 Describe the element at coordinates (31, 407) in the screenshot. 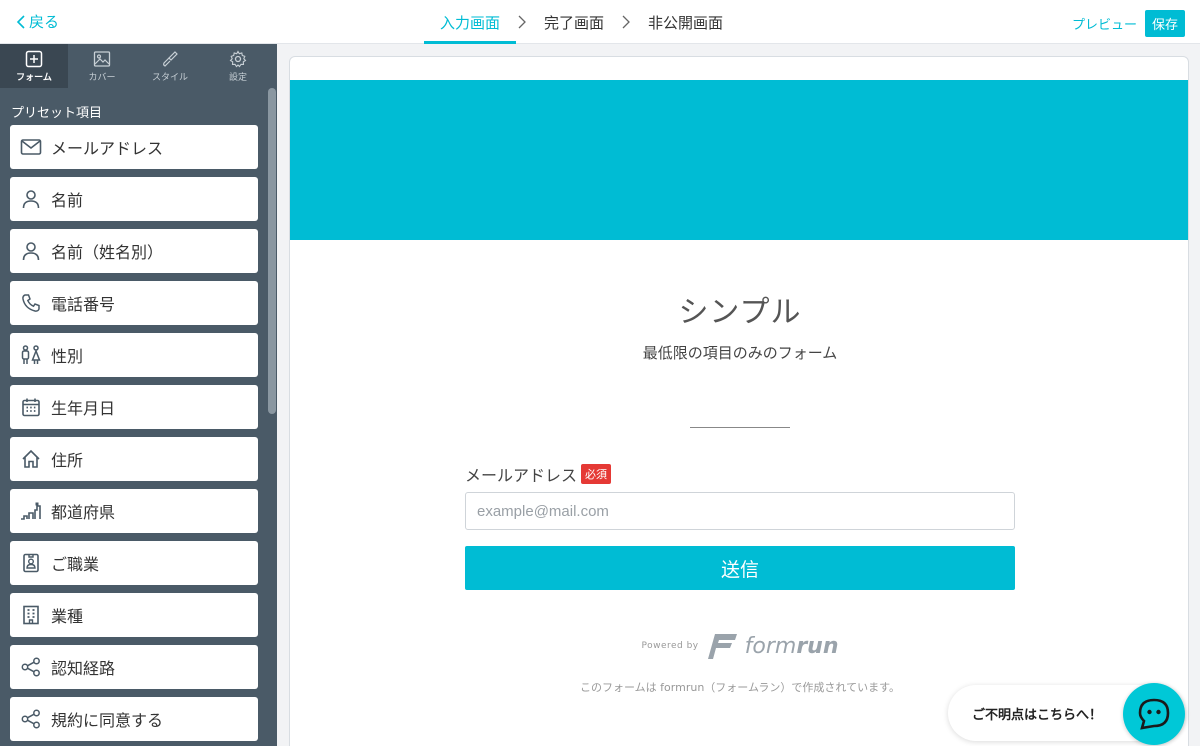

I see `calendar-icon` at that location.